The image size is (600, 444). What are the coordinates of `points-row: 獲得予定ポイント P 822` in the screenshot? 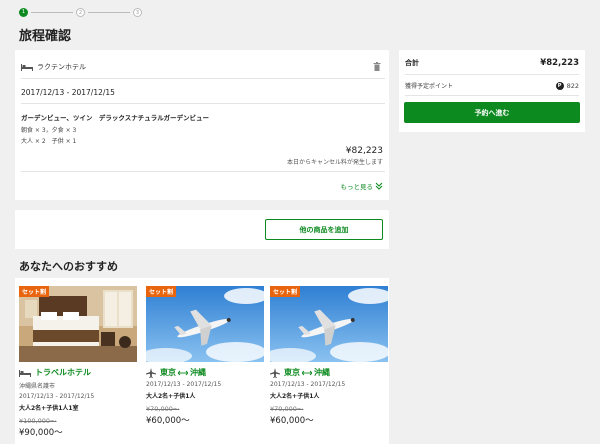 It's located at (492, 85).